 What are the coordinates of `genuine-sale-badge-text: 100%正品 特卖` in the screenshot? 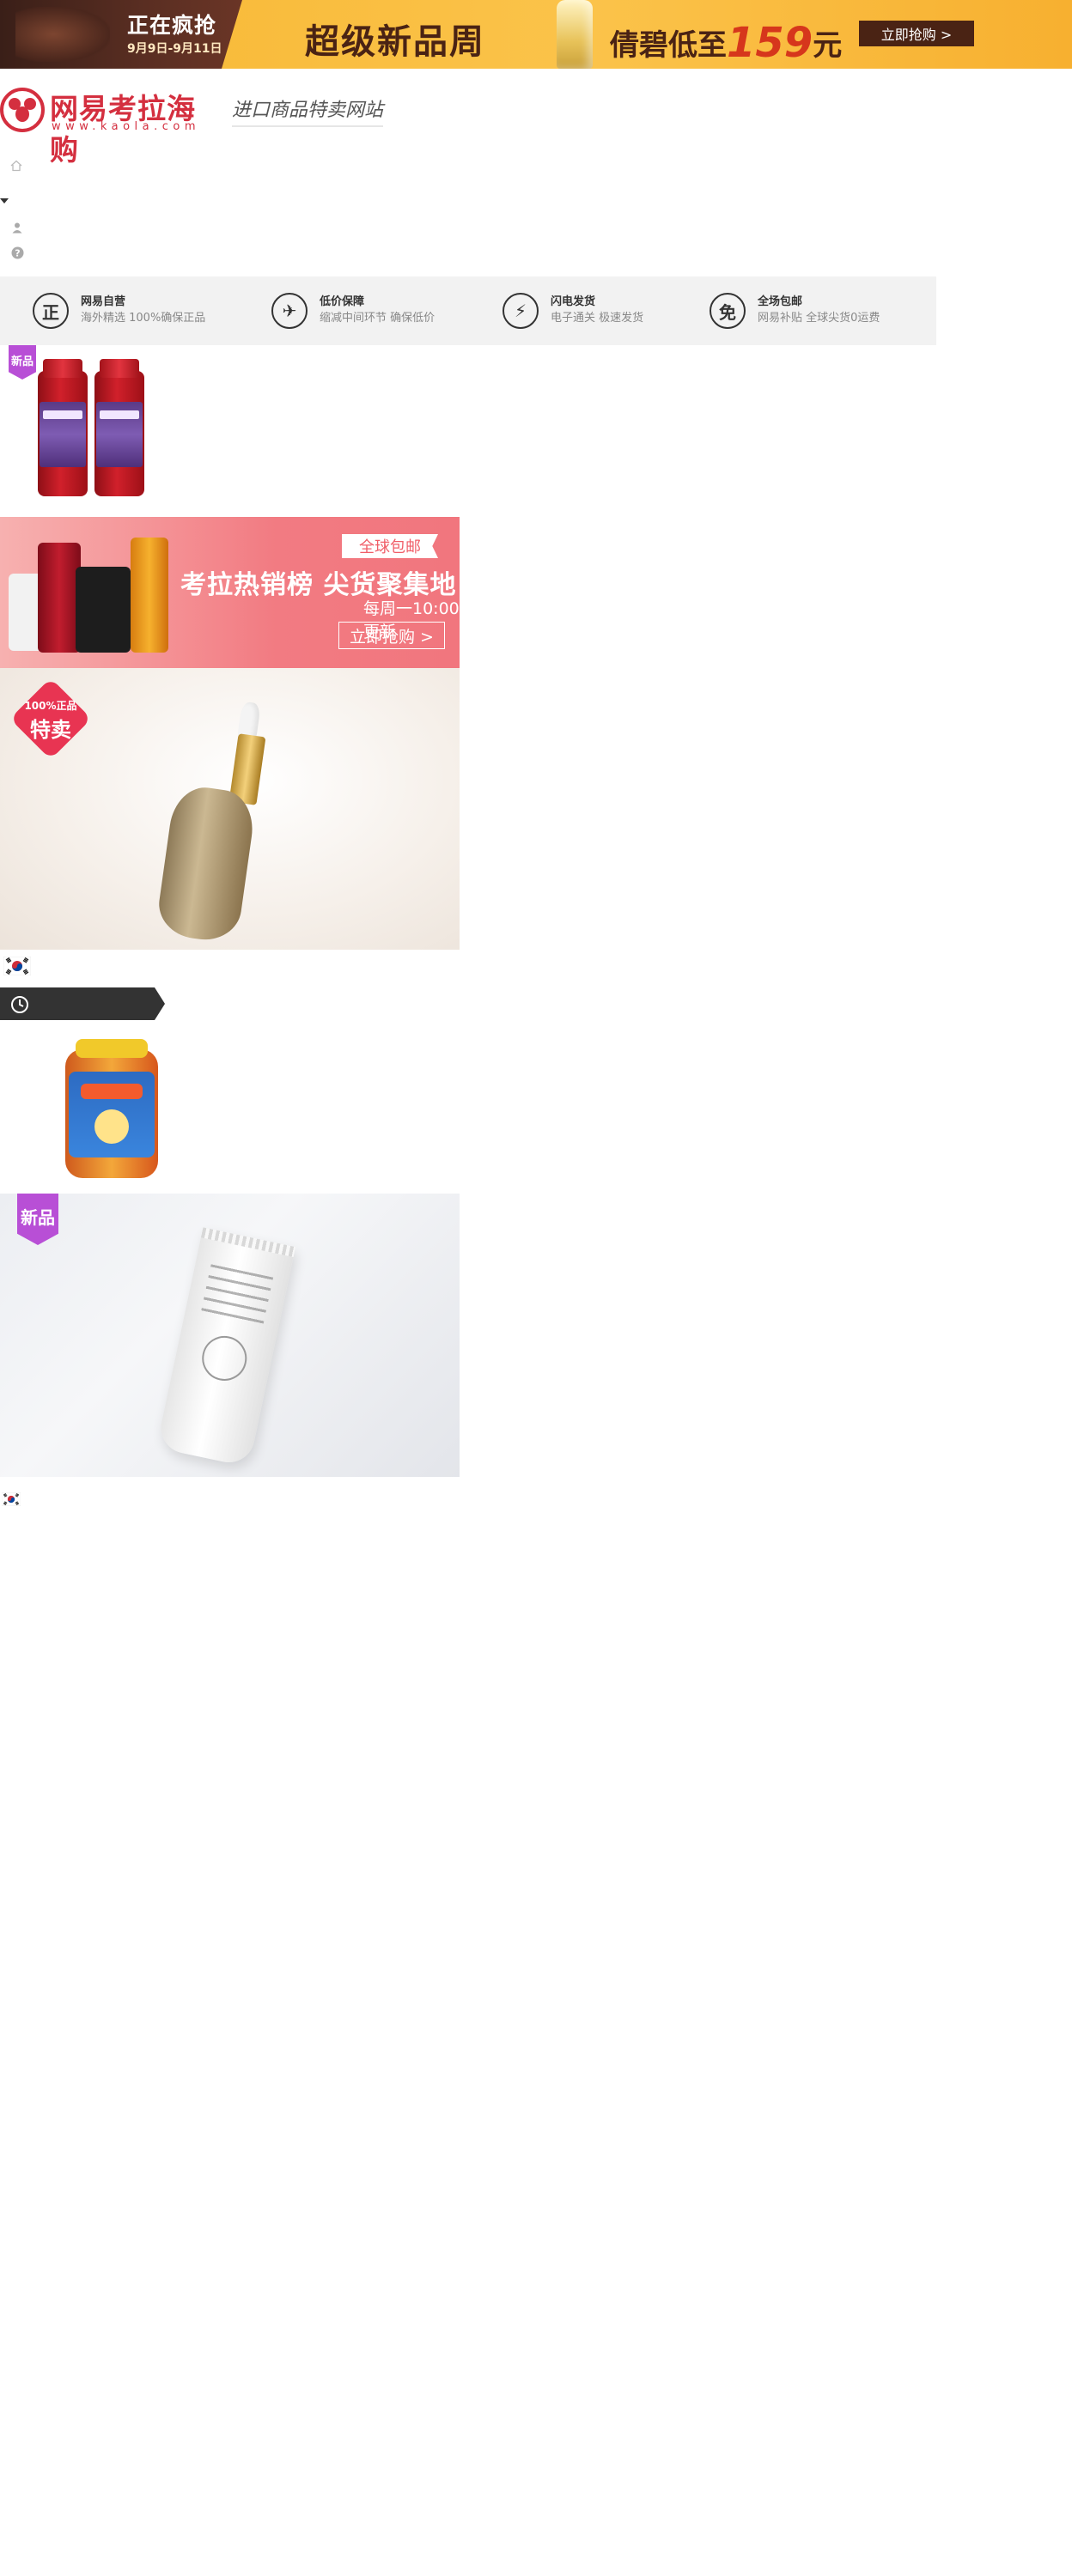 It's located at (50, 720).